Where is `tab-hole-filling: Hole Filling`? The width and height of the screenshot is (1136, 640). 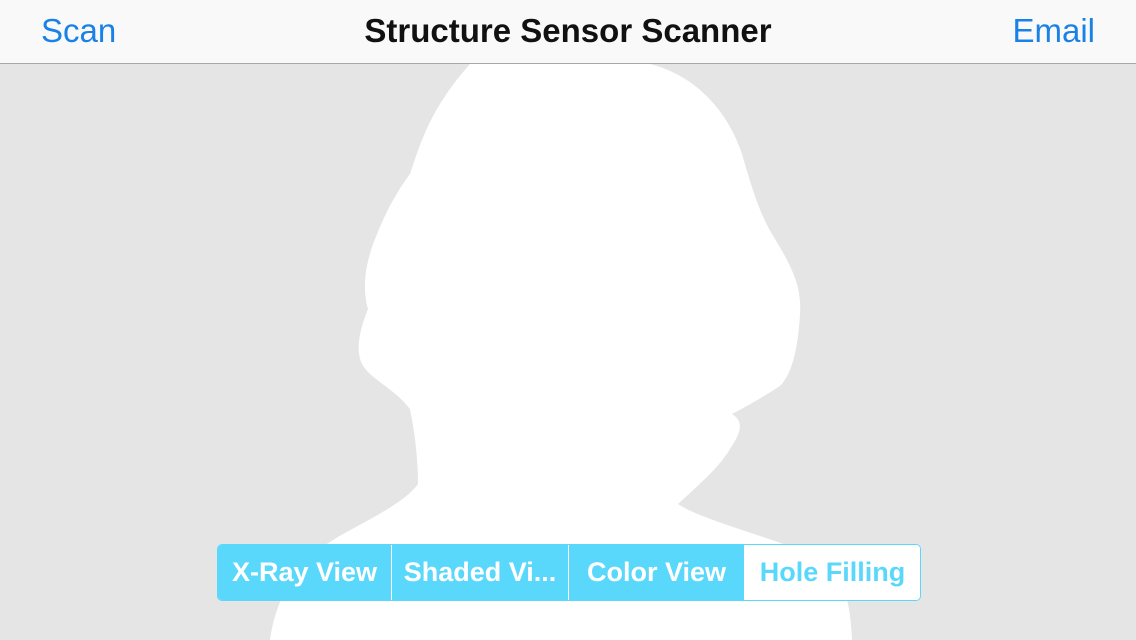 tab-hole-filling: Hole Filling is located at coordinates (832, 572).